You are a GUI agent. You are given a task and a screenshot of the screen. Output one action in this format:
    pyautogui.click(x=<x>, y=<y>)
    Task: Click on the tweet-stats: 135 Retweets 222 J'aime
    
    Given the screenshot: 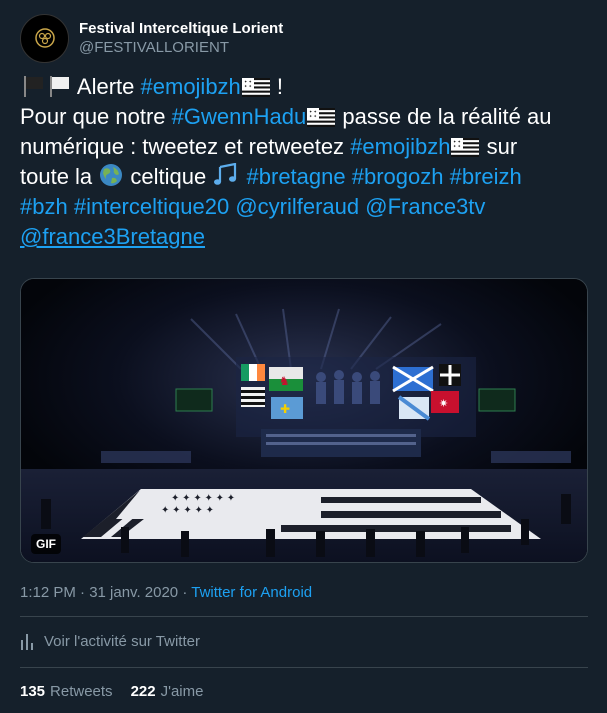 What is the action you would take?
    pyautogui.click(x=120, y=691)
    